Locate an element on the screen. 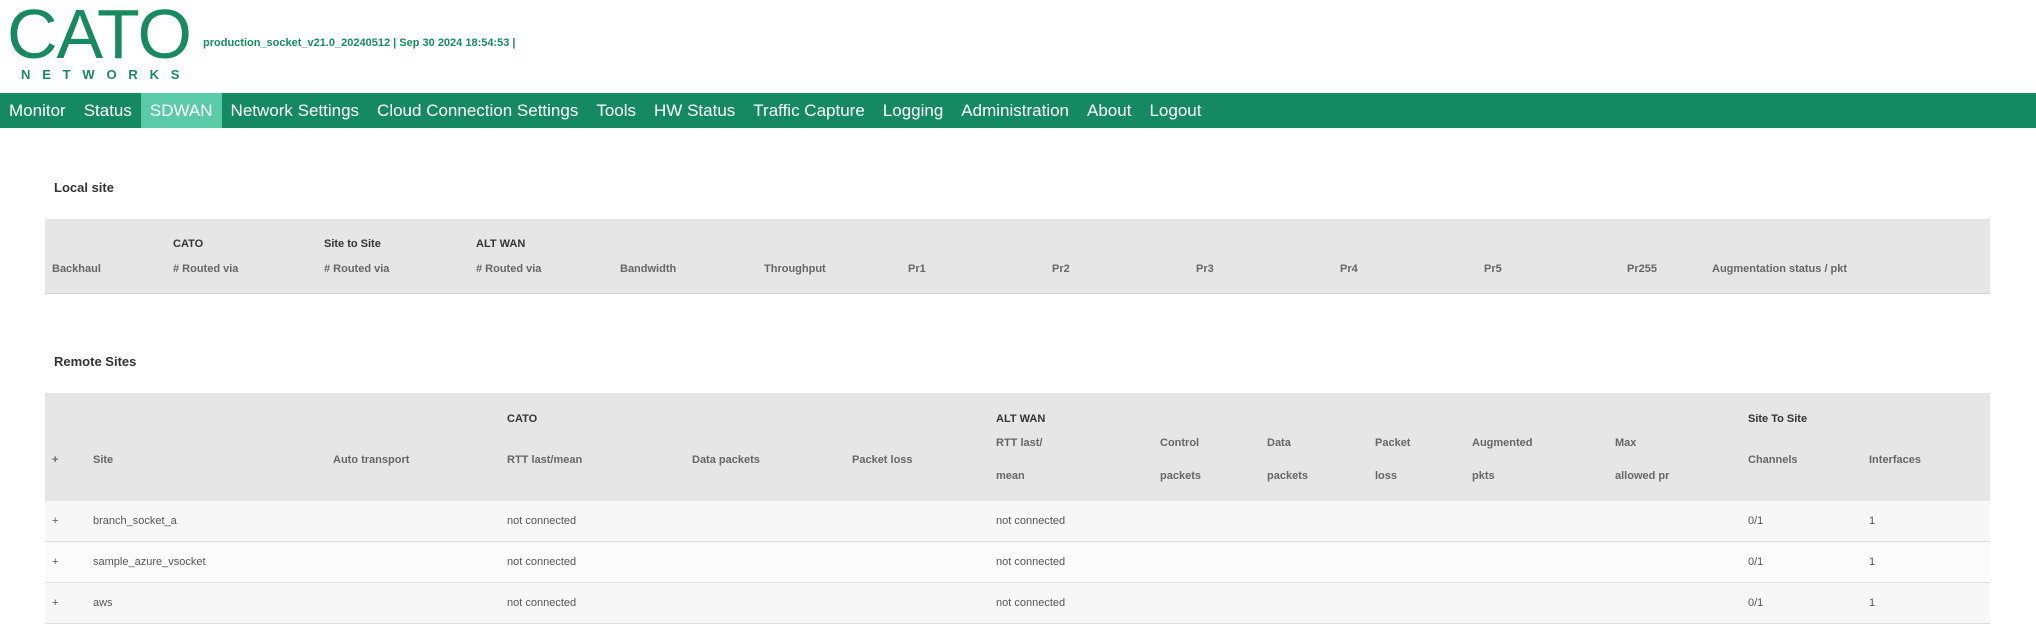  col-interfaces: Interfaces is located at coordinates (1895, 460).